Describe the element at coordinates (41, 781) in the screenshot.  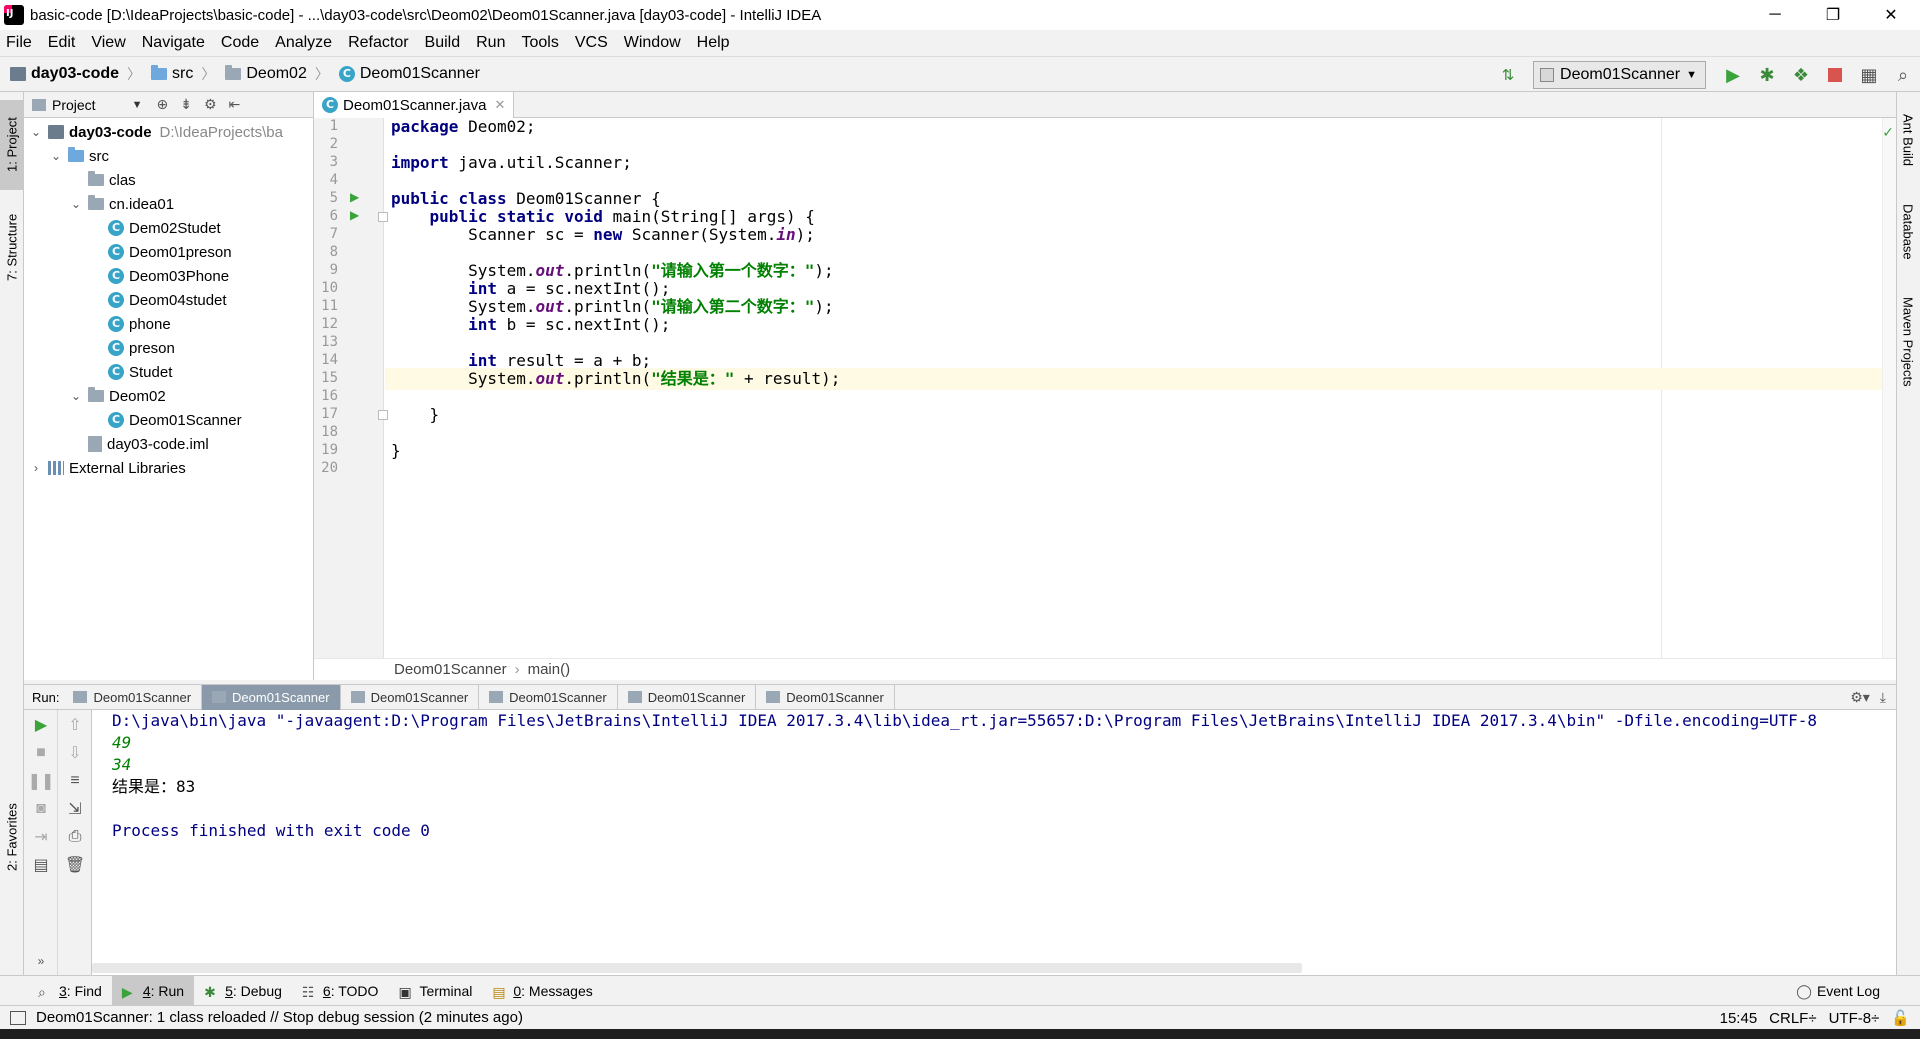
I see `pause-icon: ❚❚` at that location.